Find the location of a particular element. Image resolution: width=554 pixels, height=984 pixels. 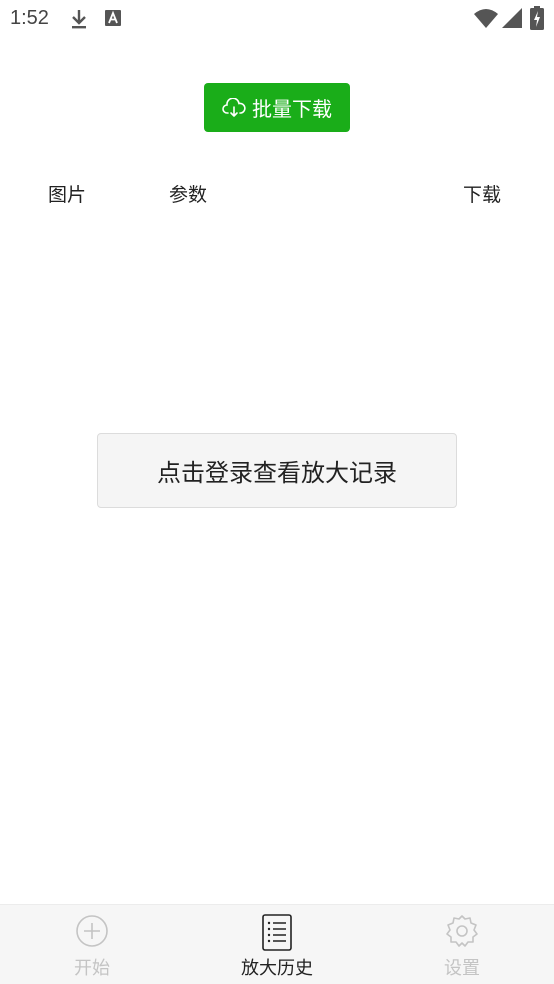

batch-download-label: 批量下载 is located at coordinates (292, 109).